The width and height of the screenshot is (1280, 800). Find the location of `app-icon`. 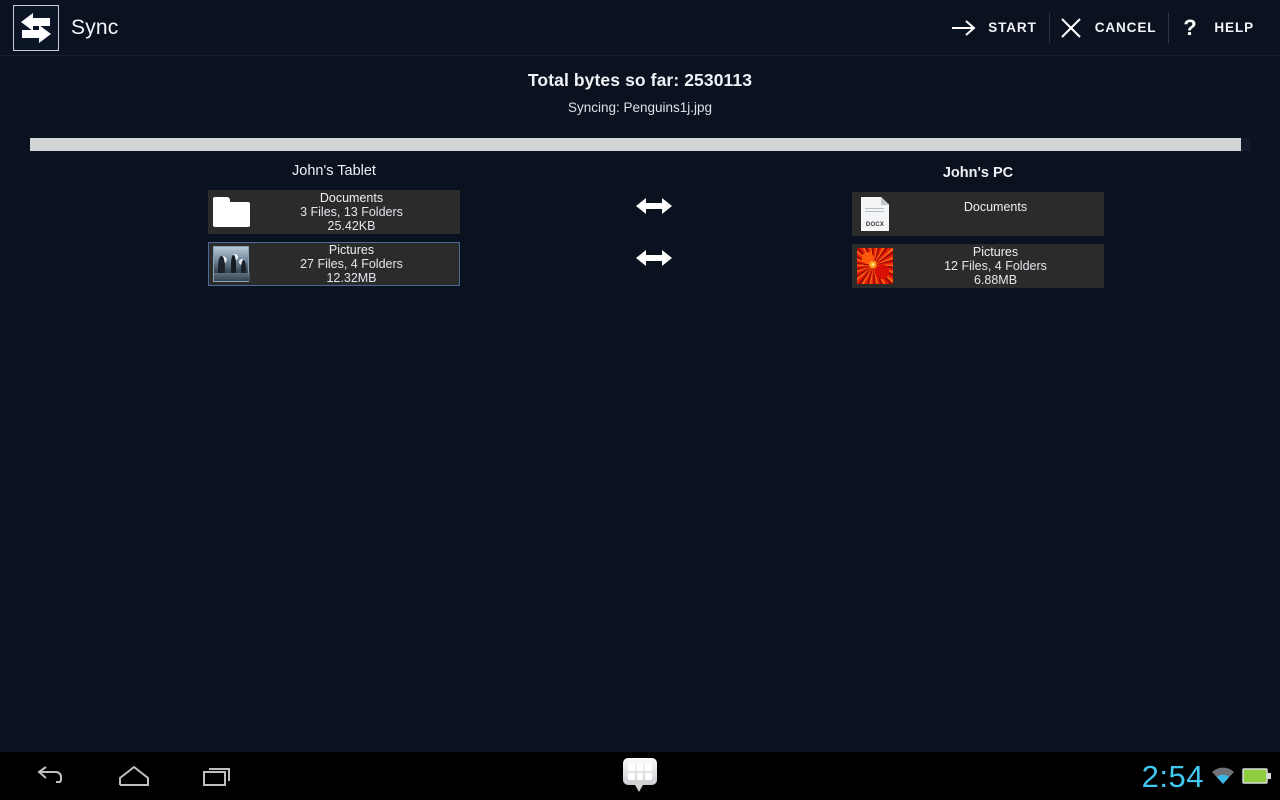

app-icon is located at coordinates (36, 27).